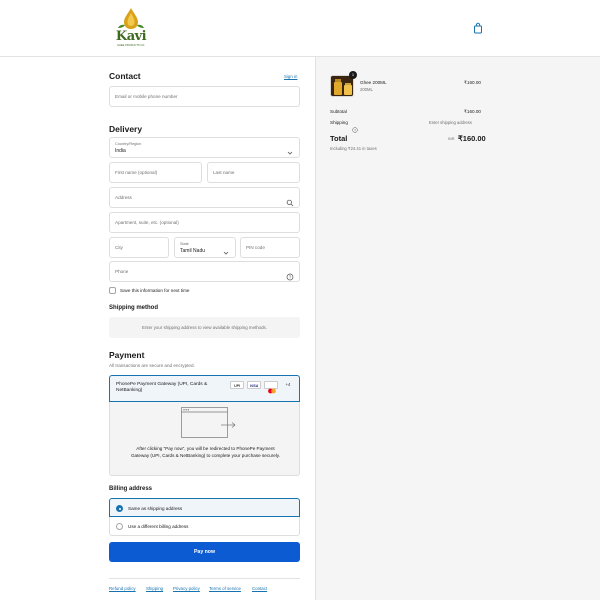 The image size is (600, 600). I want to click on city-placeholder: City, so click(119, 247).